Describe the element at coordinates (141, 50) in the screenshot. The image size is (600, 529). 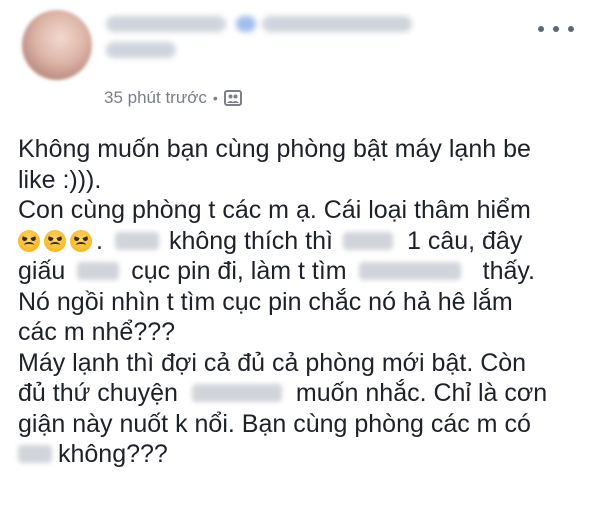
I see `author-subtitle-redacted` at that location.